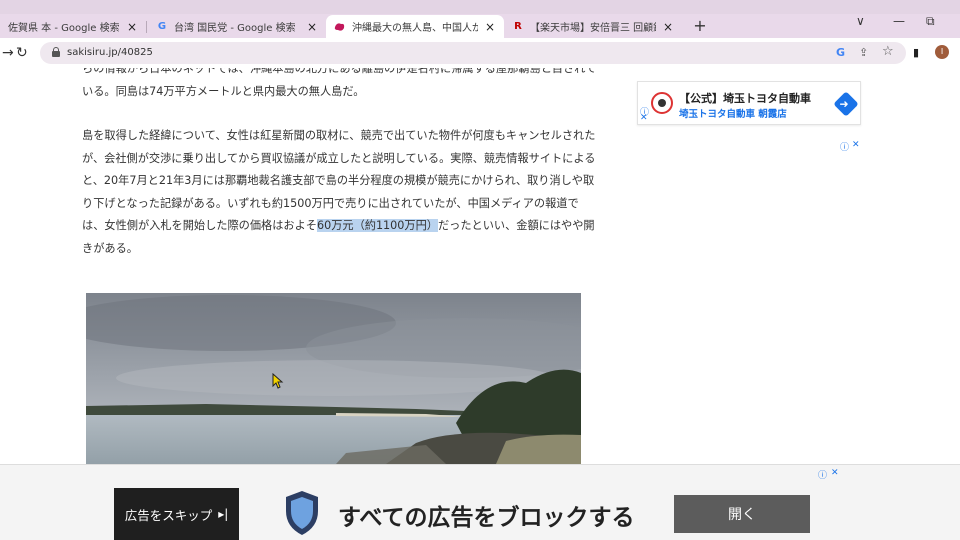 Image resolution: width=960 pixels, height=540 pixels. I want to click on minimize-icon: —, so click(899, 21).